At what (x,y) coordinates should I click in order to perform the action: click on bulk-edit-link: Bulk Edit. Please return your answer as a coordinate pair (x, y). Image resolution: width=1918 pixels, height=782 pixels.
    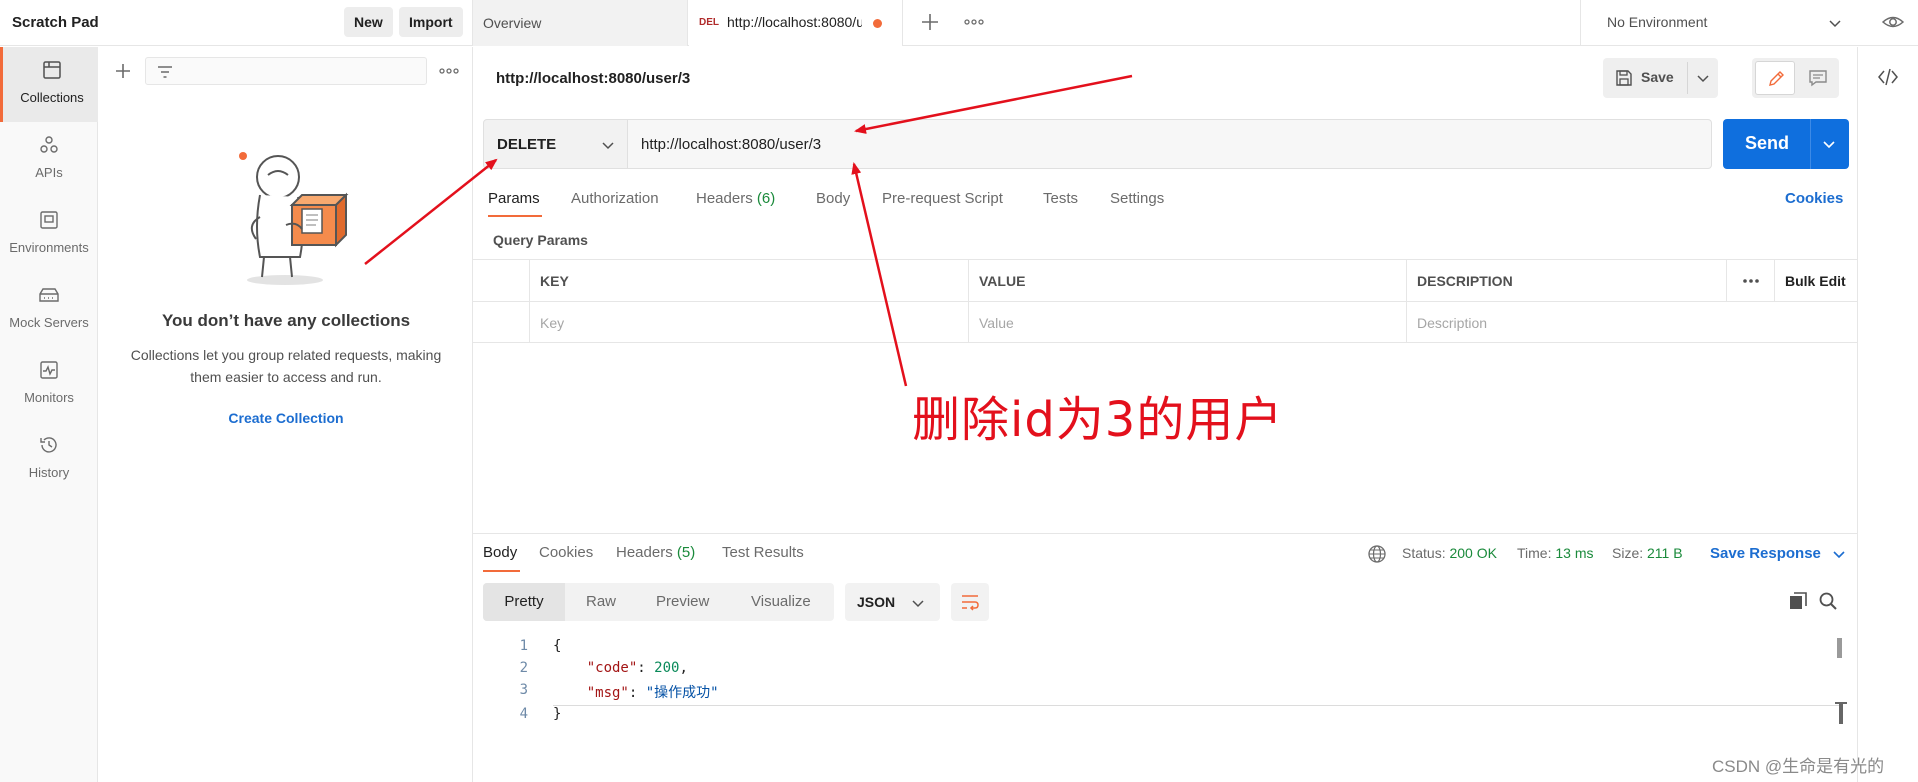
    Looking at the image, I should click on (1815, 281).